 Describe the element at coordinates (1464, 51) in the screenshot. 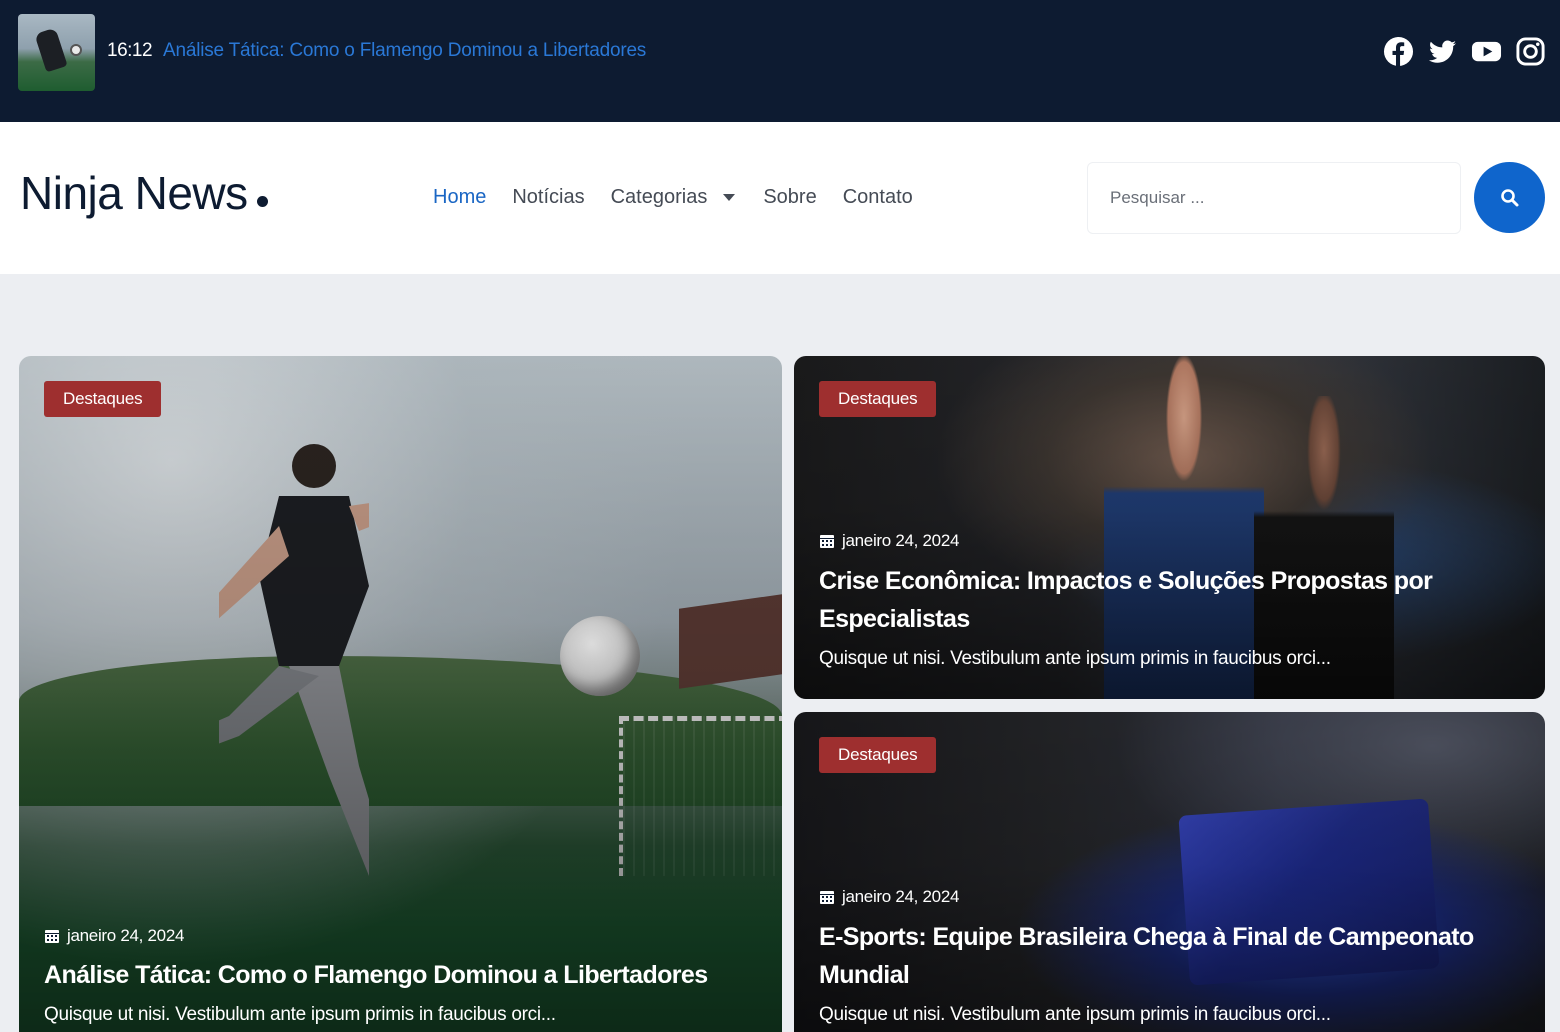

I see `social-links` at that location.